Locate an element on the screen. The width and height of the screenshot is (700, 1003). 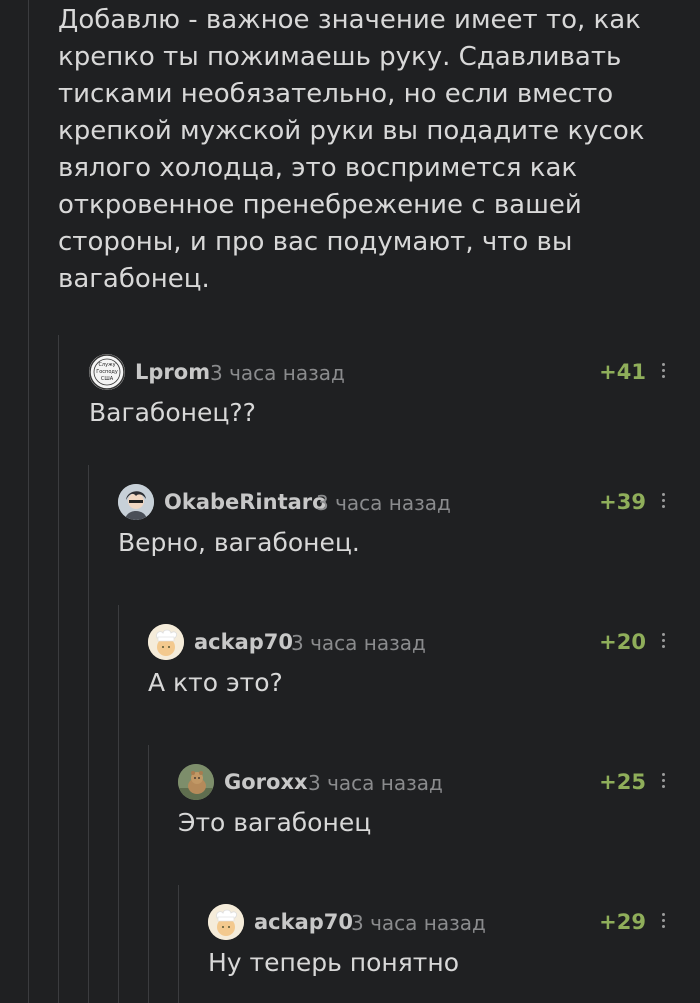
rating: +25 is located at coordinates (622, 782).